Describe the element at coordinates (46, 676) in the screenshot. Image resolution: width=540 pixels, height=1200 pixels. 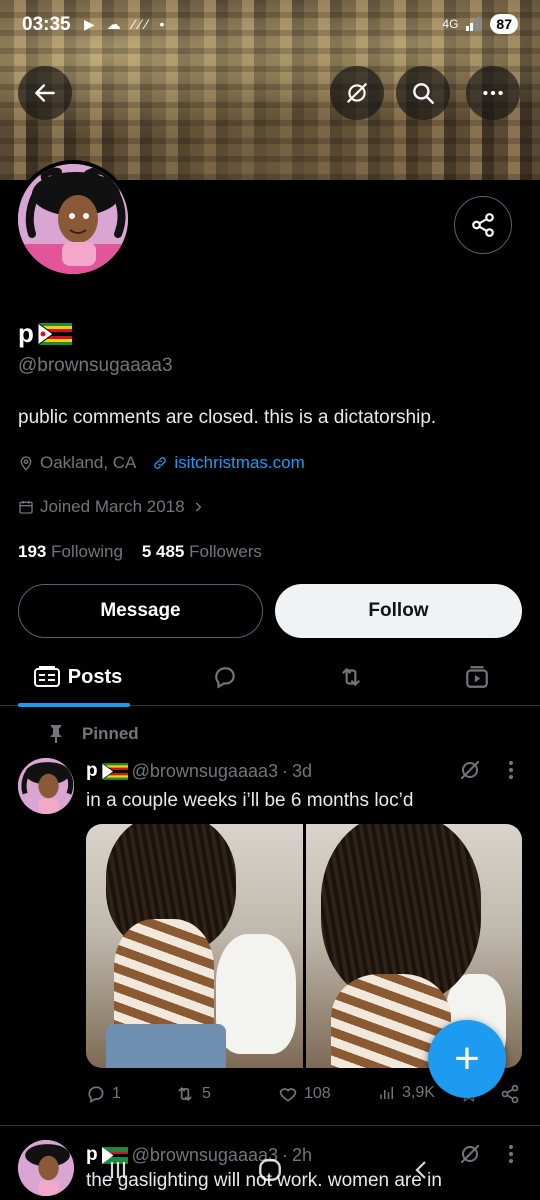
I see `posts-icon` at that location.